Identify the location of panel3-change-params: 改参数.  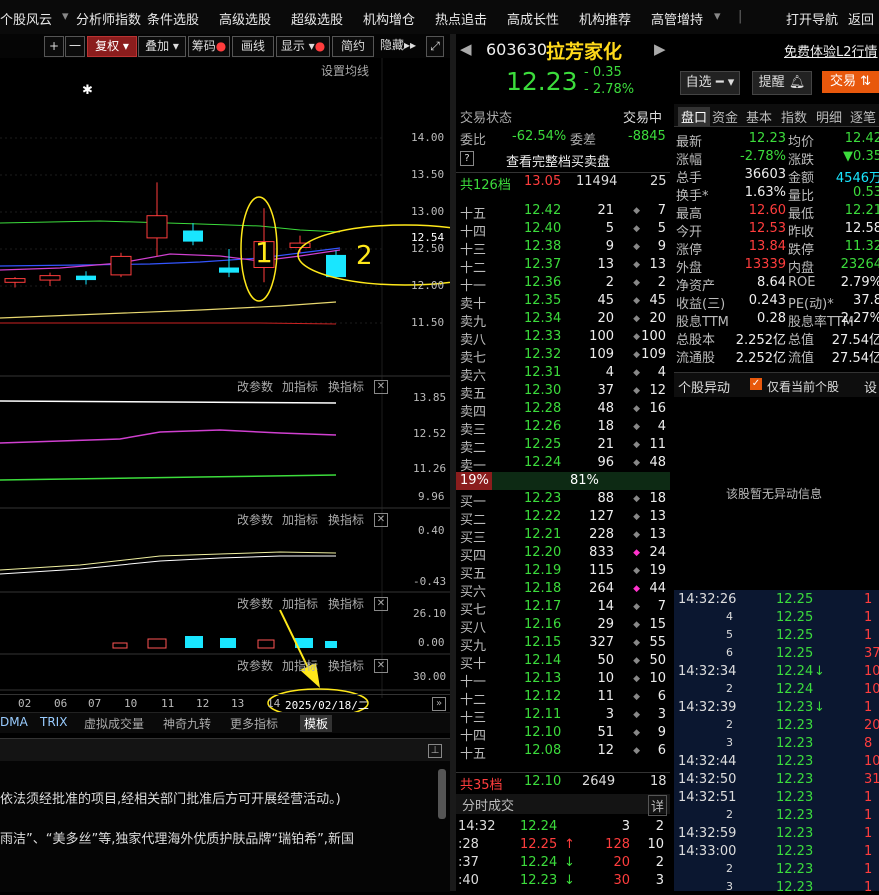
(255, 519).